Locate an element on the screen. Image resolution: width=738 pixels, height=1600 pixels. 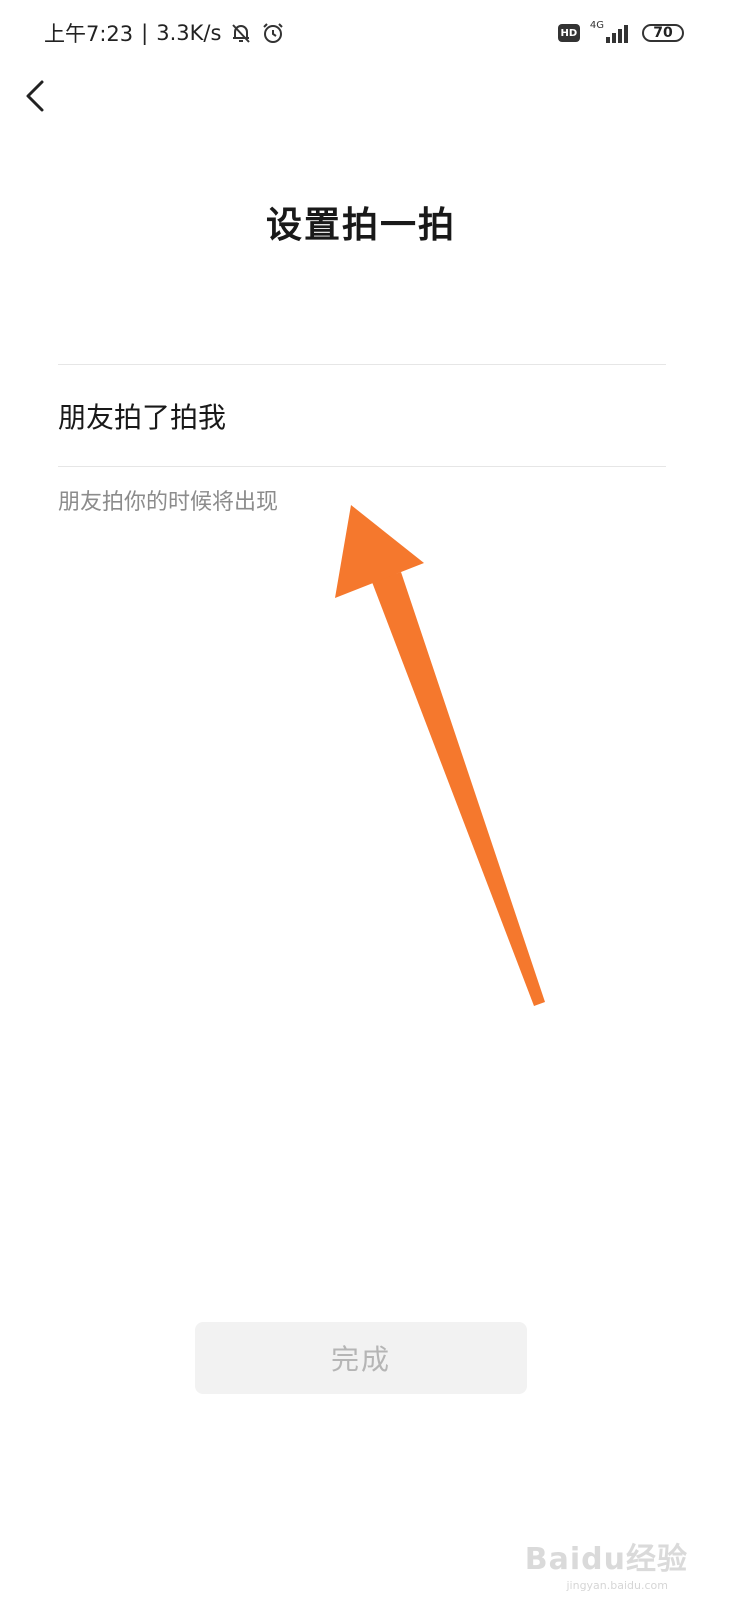
alarm-icon is located at coordinates (273, 33).